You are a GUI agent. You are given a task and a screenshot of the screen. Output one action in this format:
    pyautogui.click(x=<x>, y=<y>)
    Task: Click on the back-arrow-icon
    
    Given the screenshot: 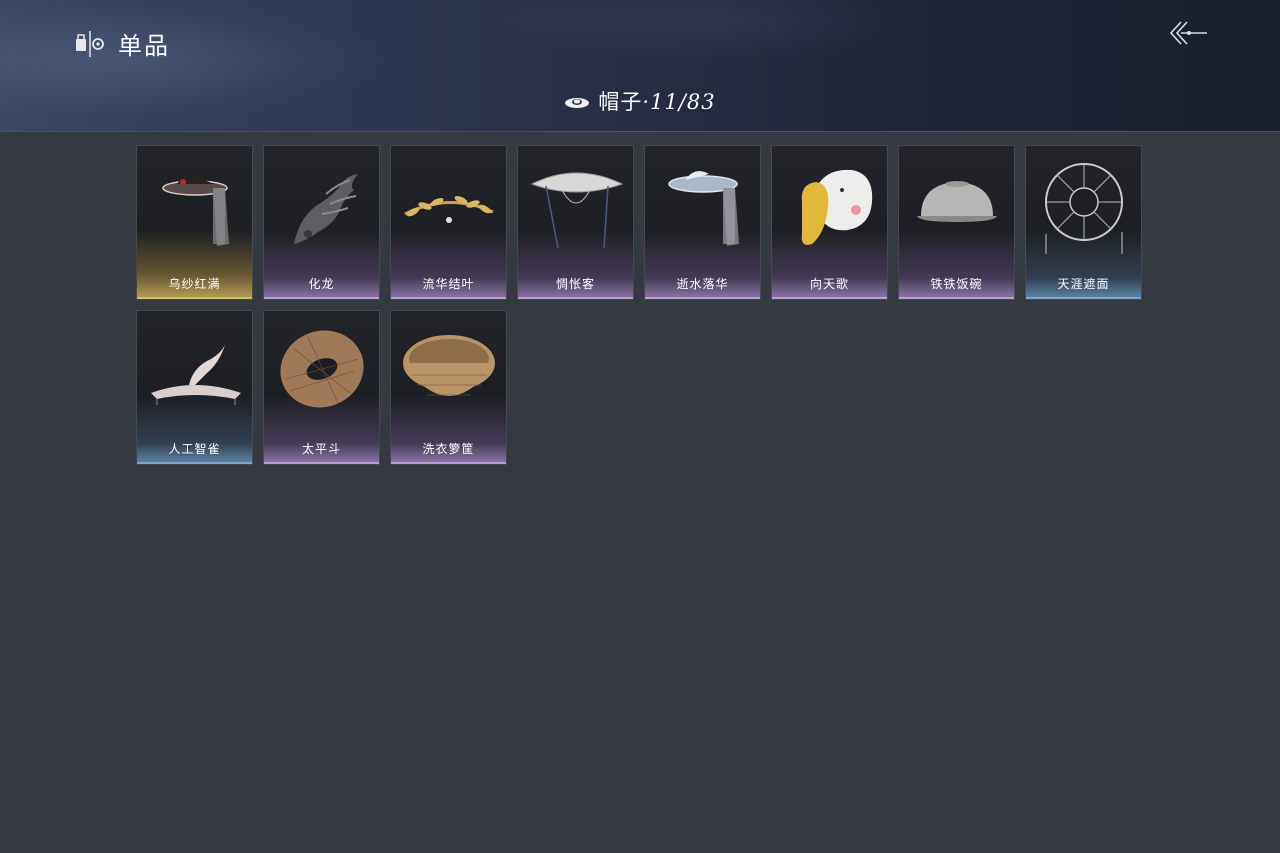 What is the action you would take?
    pyautogui.click(x=1189, y=35)
    